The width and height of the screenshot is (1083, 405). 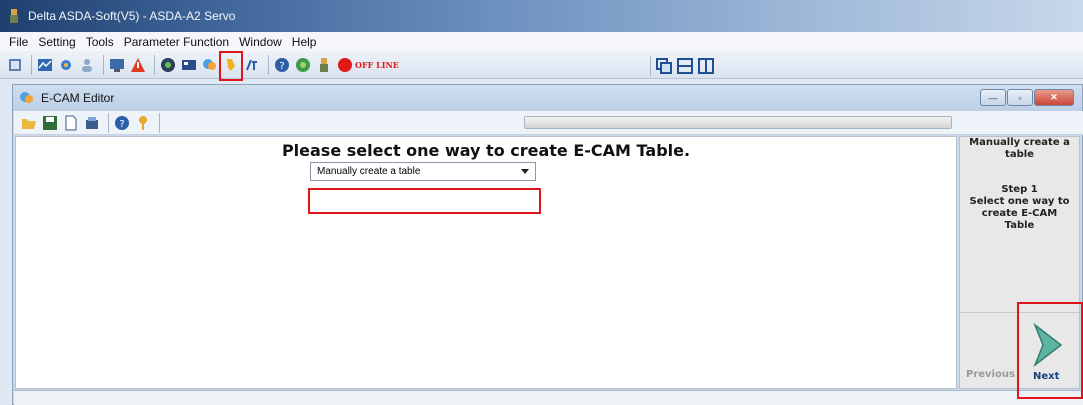 I want to click on app-icon, so click(x=14, y=16).